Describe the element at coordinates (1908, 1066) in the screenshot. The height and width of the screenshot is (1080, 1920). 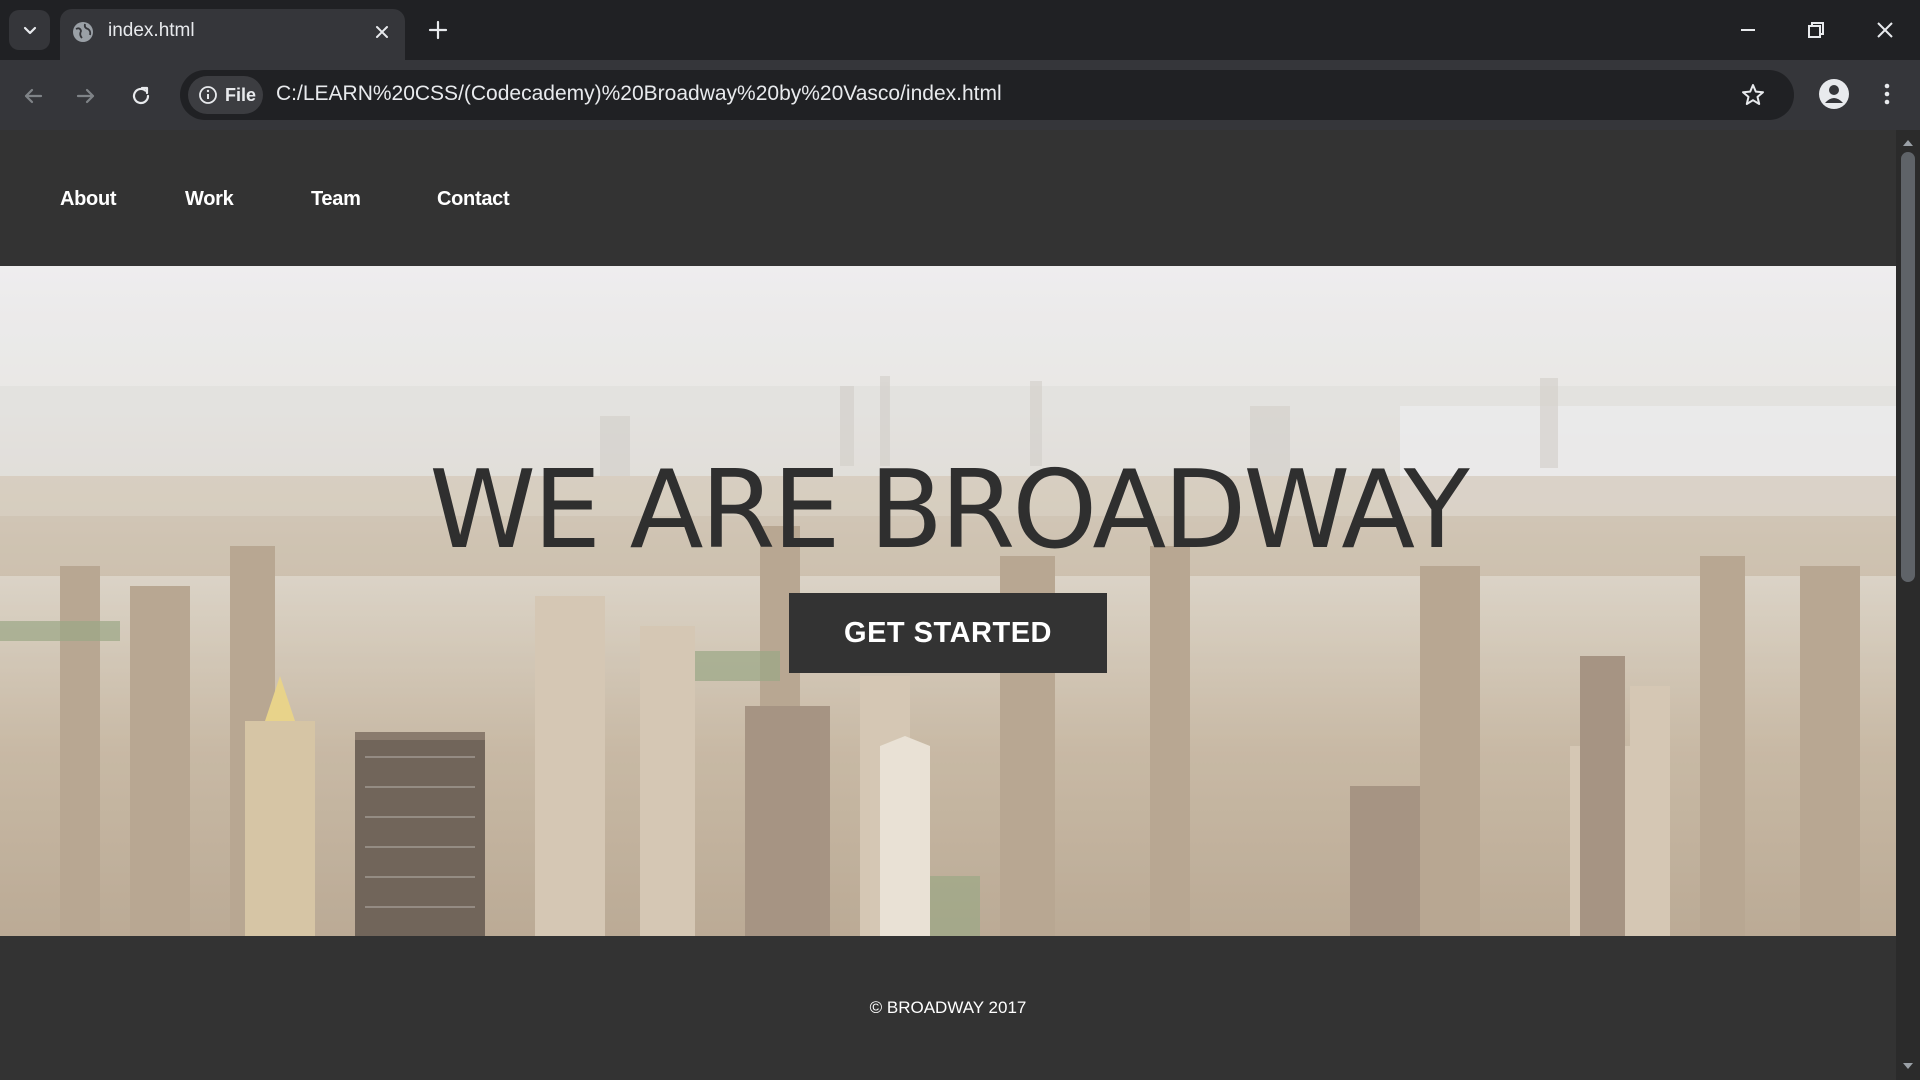
I see `scroll-down-arrow-icon` at that location.